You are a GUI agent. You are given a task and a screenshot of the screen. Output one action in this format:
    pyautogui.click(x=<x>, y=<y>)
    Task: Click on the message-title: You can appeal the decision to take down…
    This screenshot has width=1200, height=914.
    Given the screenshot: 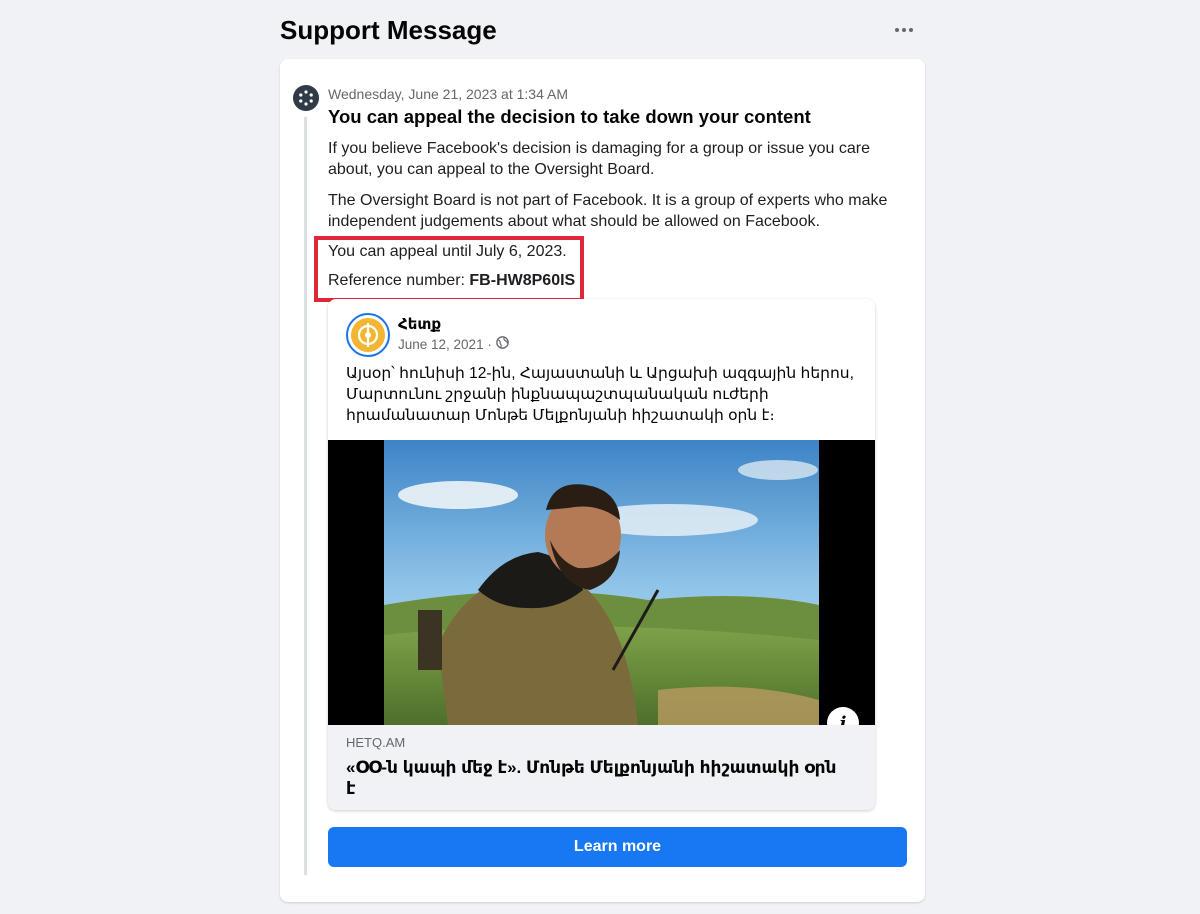 What is the action you would take?
    pyautogui.click(x=569, y=116)
    